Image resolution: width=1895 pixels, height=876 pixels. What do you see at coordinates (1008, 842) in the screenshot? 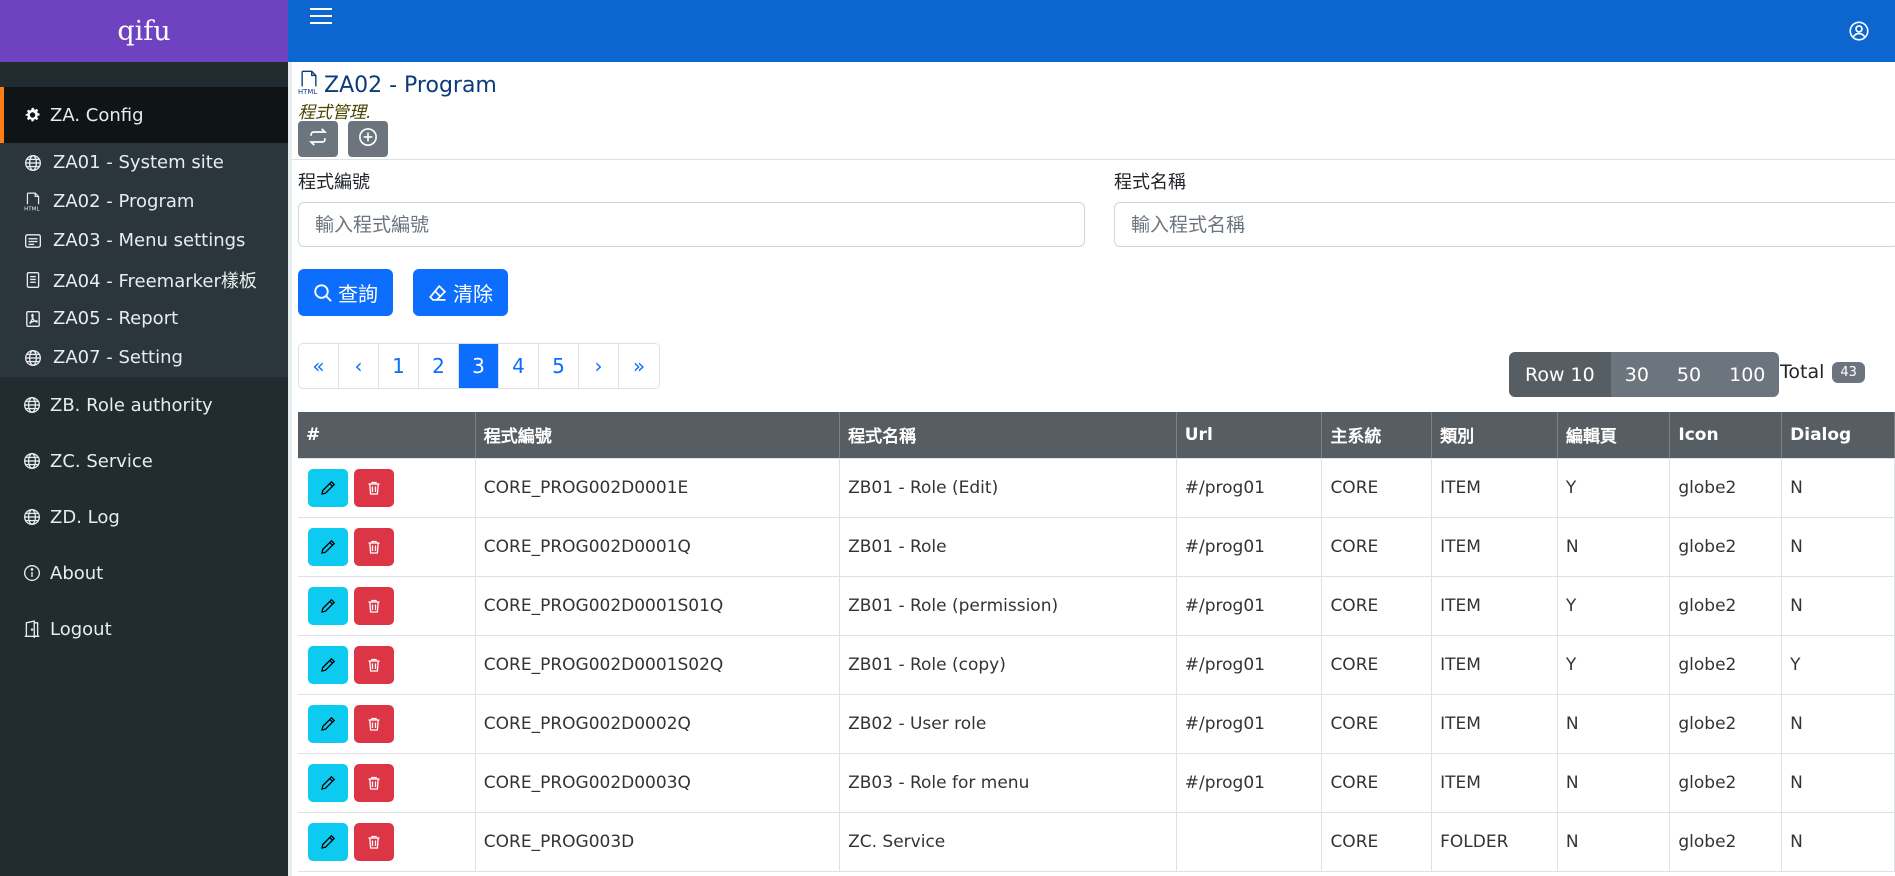
I see `table-cell: ZC. Service` at bounding box center [1008, 842].